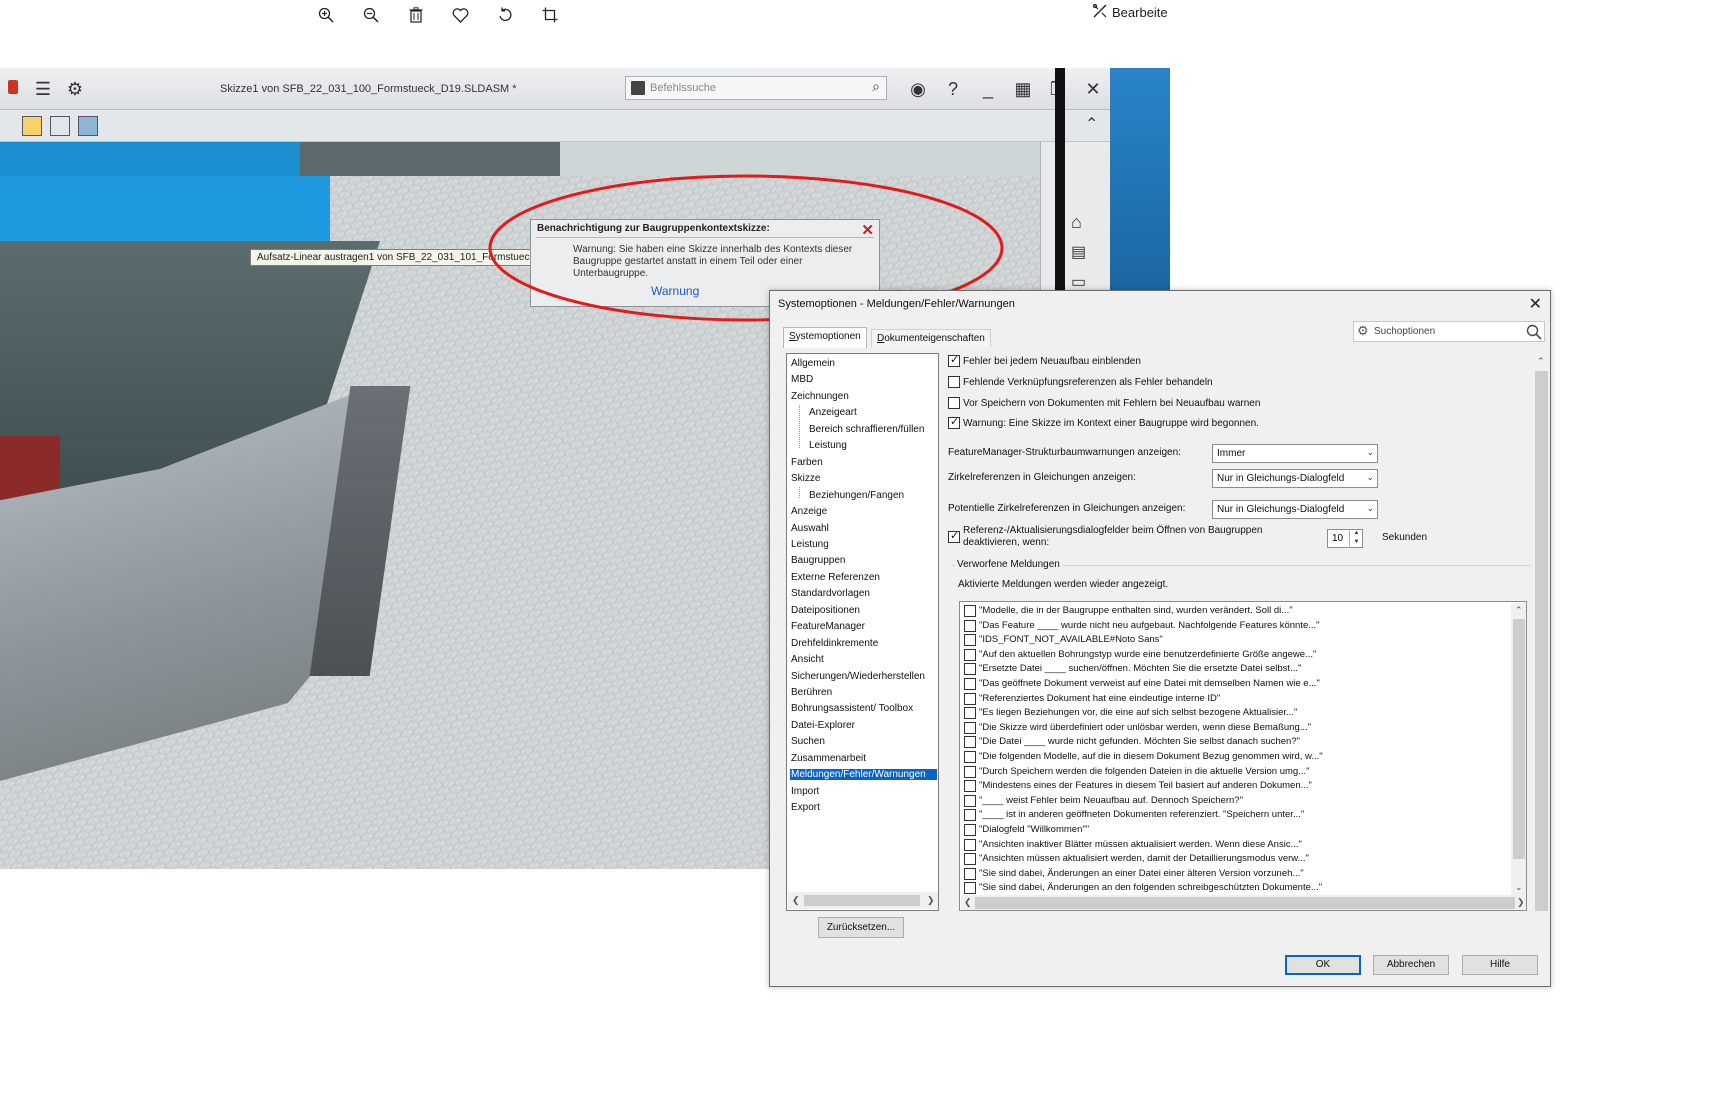  What do you see at coordinates (1091, 124) in the screenshot?
I see `collapse-icon: ⌃` at bounding box center [1091, 124].